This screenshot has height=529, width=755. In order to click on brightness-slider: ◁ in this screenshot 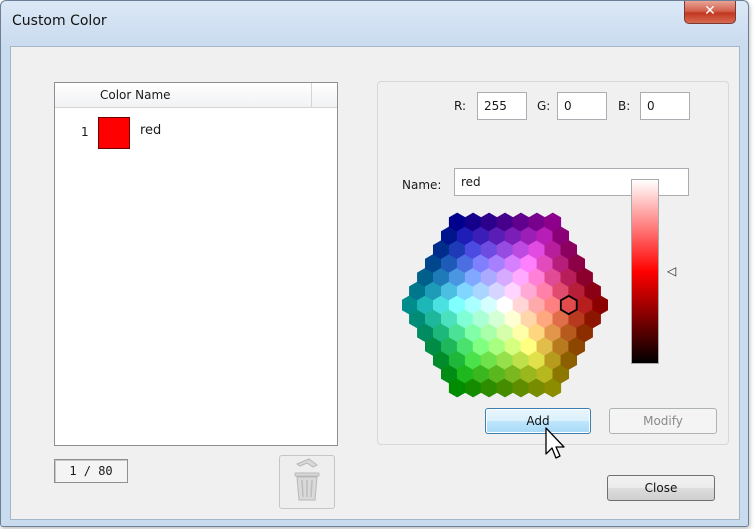, I will do `click(653, 271)`.